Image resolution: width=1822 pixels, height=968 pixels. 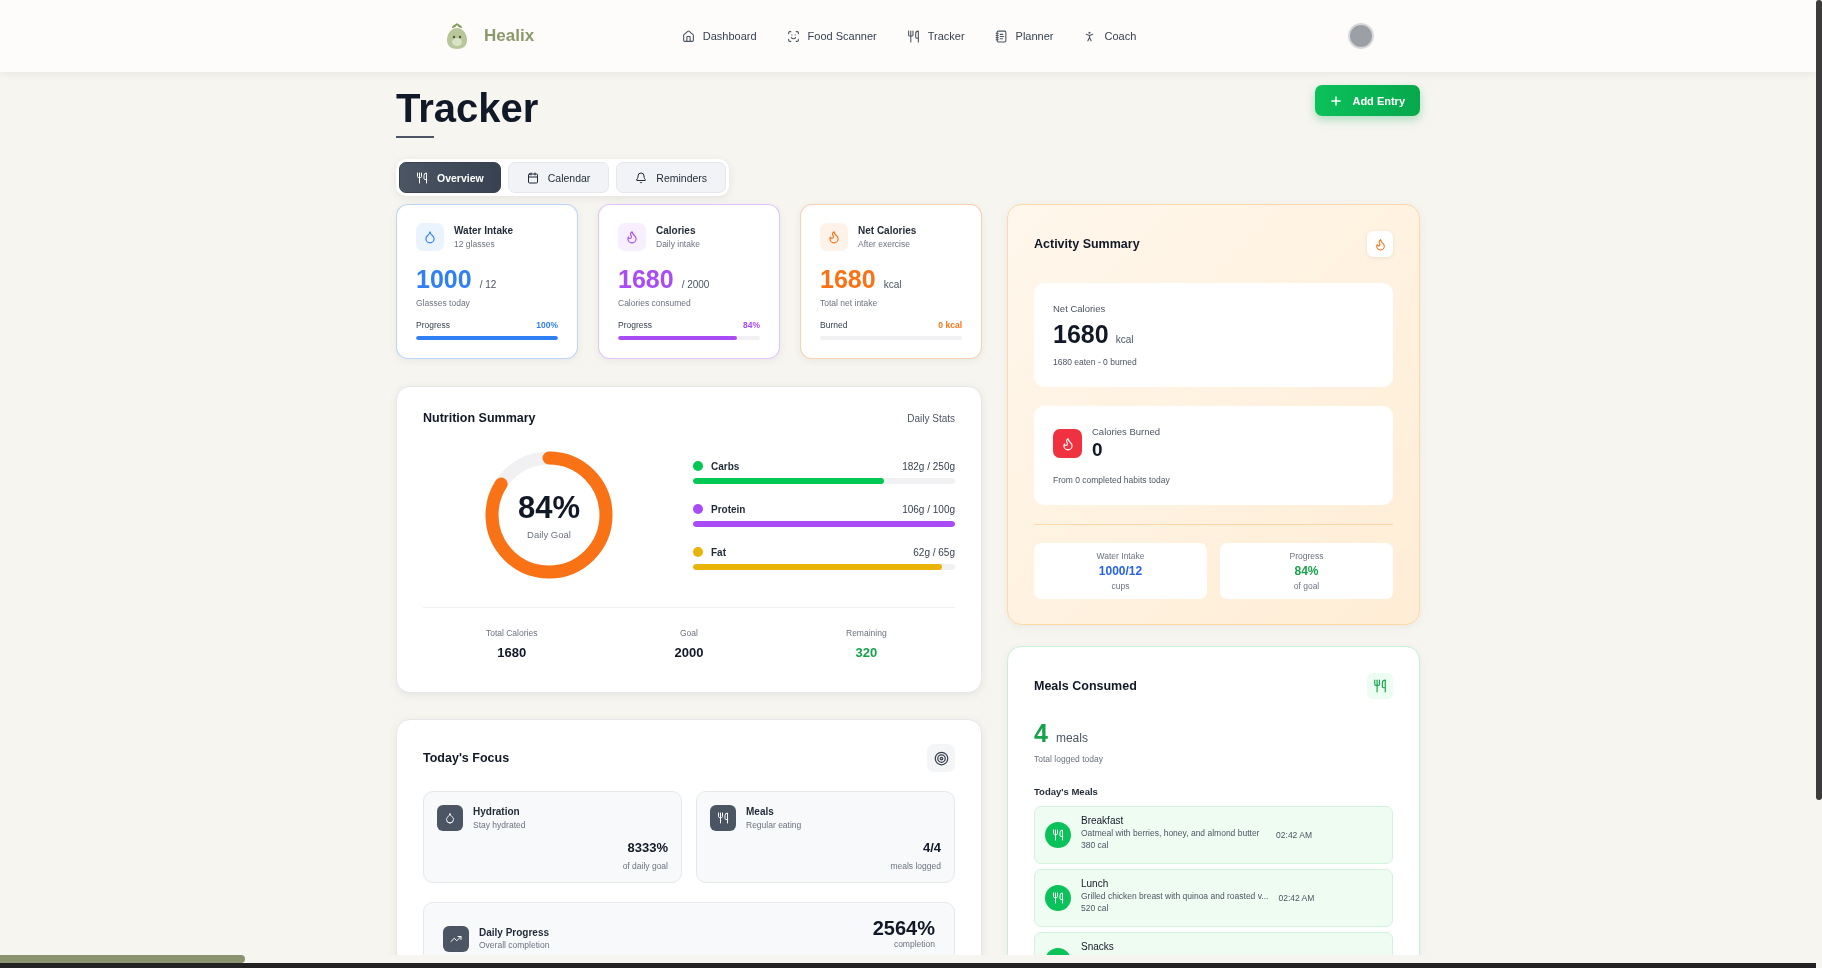 I want to click on meal-calories: 380 cal, so click(x=1095, y=845).